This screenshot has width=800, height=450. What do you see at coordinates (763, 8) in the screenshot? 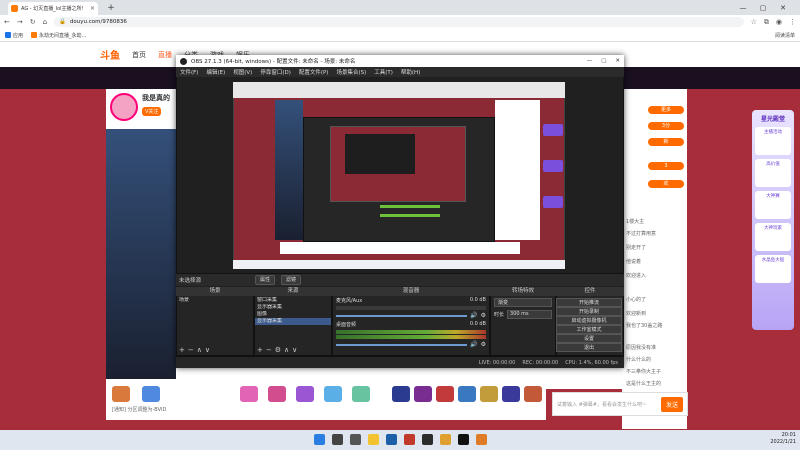
I see `maximize-icon: ▢` at bounding box center [763, 8].